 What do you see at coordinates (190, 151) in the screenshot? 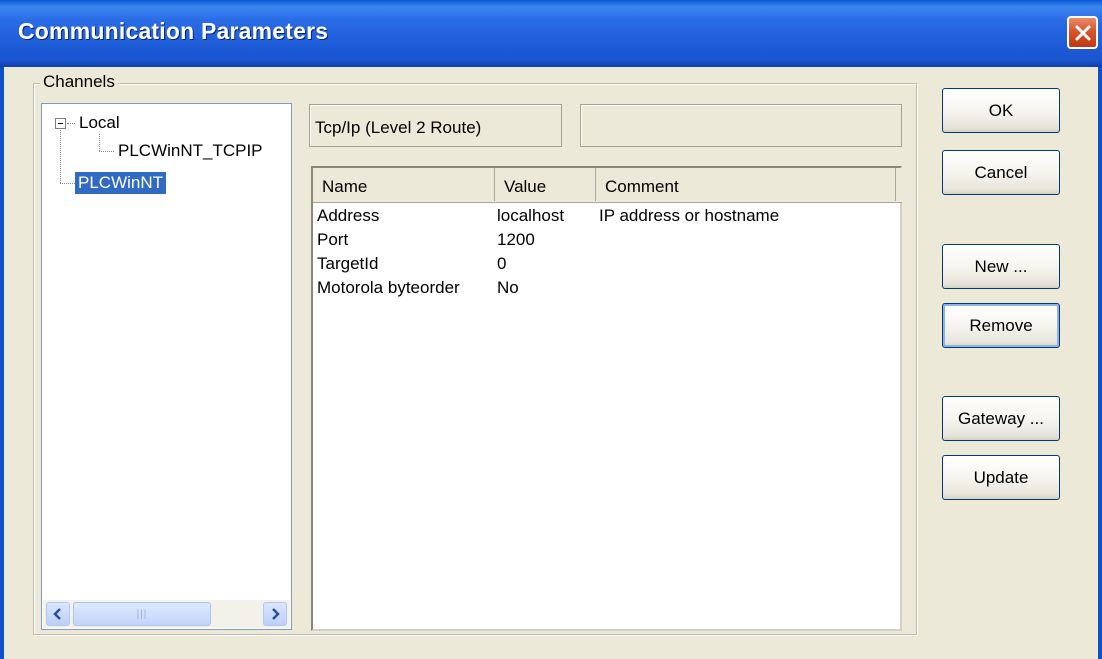
I see `tree-item-plcwinnt-tcpip: PLCWinNT_TCPIP` at bounding box center [190, 151].